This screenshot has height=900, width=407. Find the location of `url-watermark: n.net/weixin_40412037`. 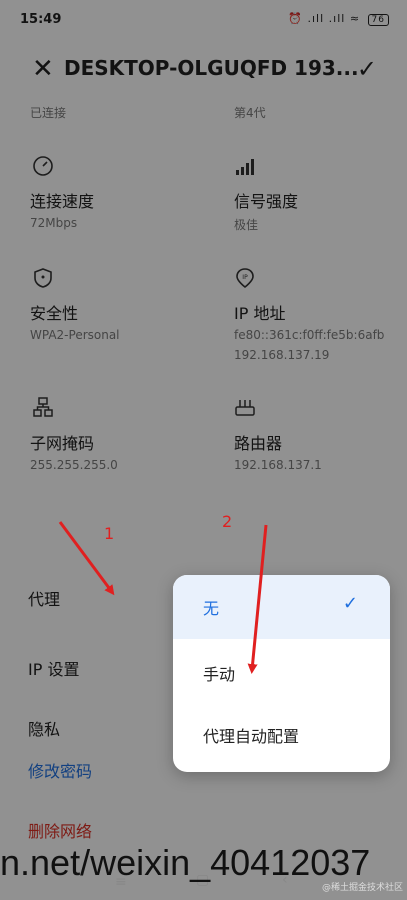

url-watermark: n.net/weixin_40412037 is located at coordinates (185, 862).